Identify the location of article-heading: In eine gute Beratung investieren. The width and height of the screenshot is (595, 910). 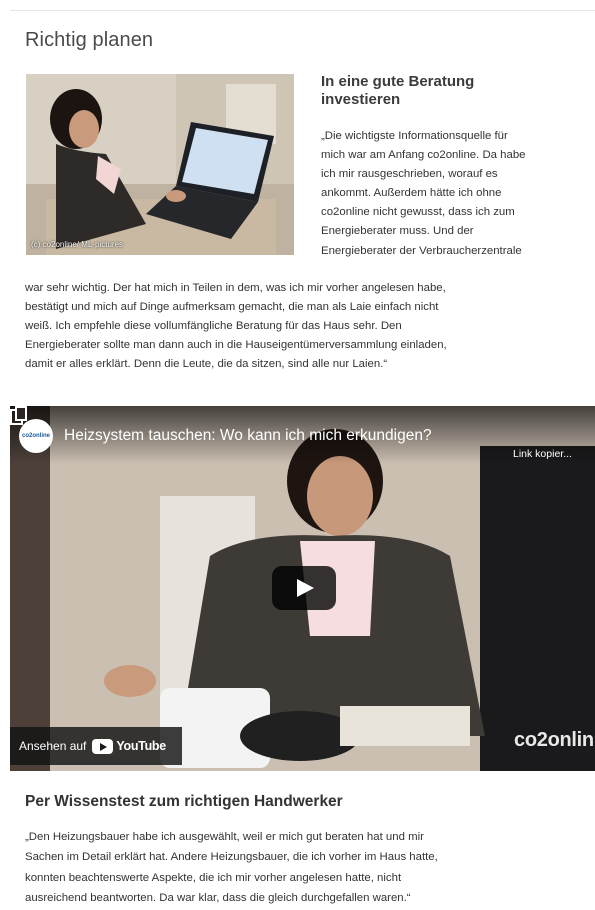
(451, 91).